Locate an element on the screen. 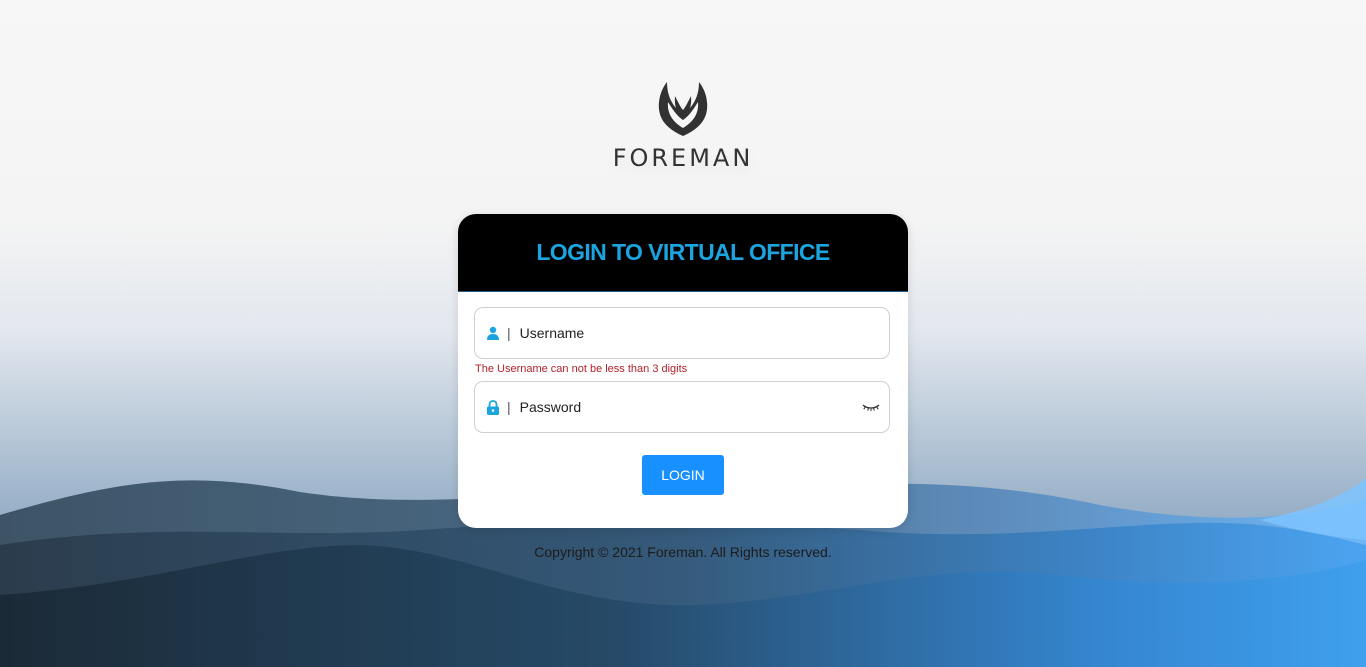 The image size is (1366, 667). password-field: | is located at coordinates (682, 407).